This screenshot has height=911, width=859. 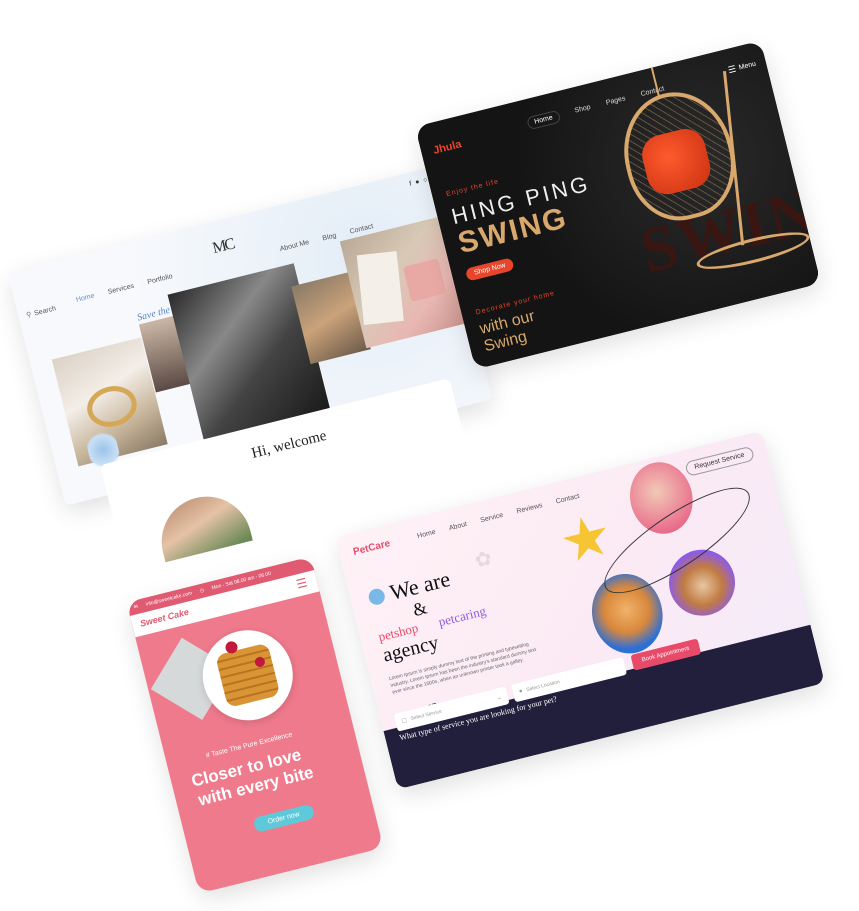 I want to click on facebook-icon: f, so click(x=411, y=184).